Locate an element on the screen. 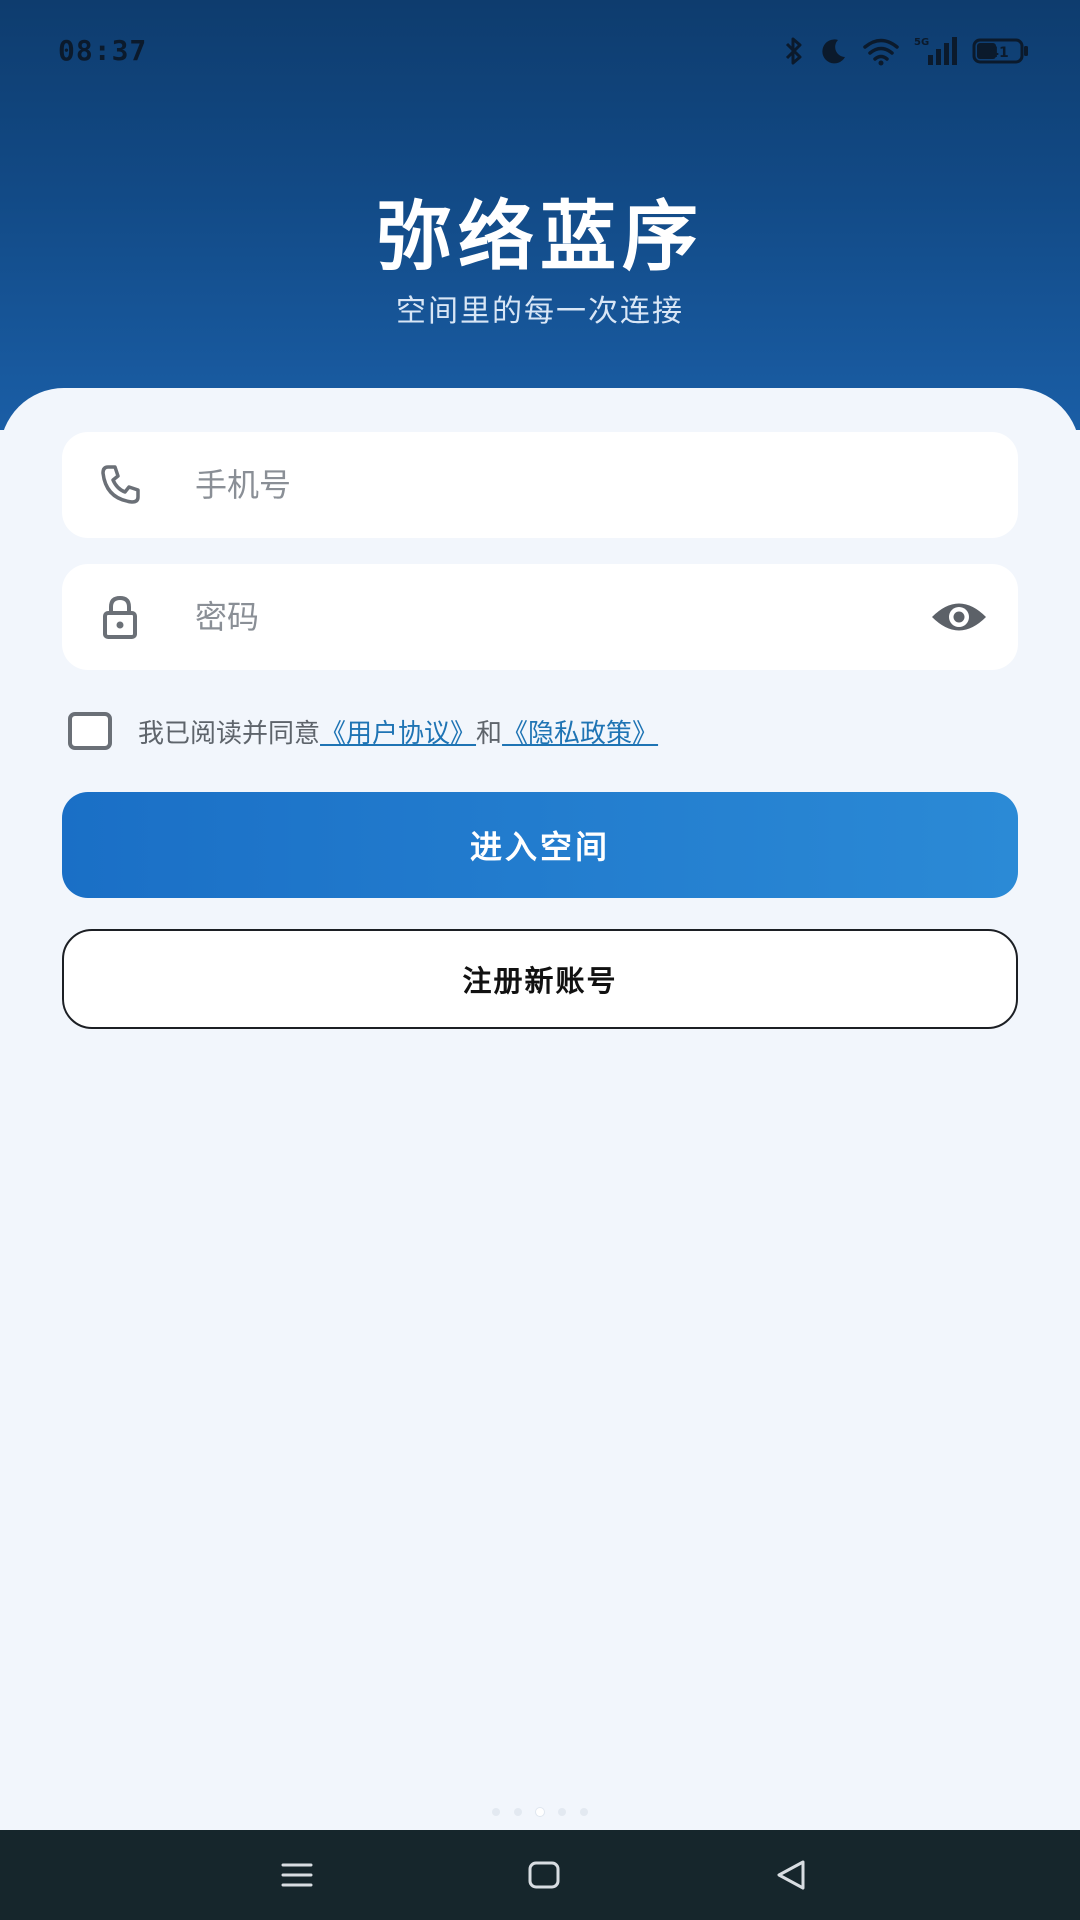  page-indicator is located at coordinates (540, 1812).